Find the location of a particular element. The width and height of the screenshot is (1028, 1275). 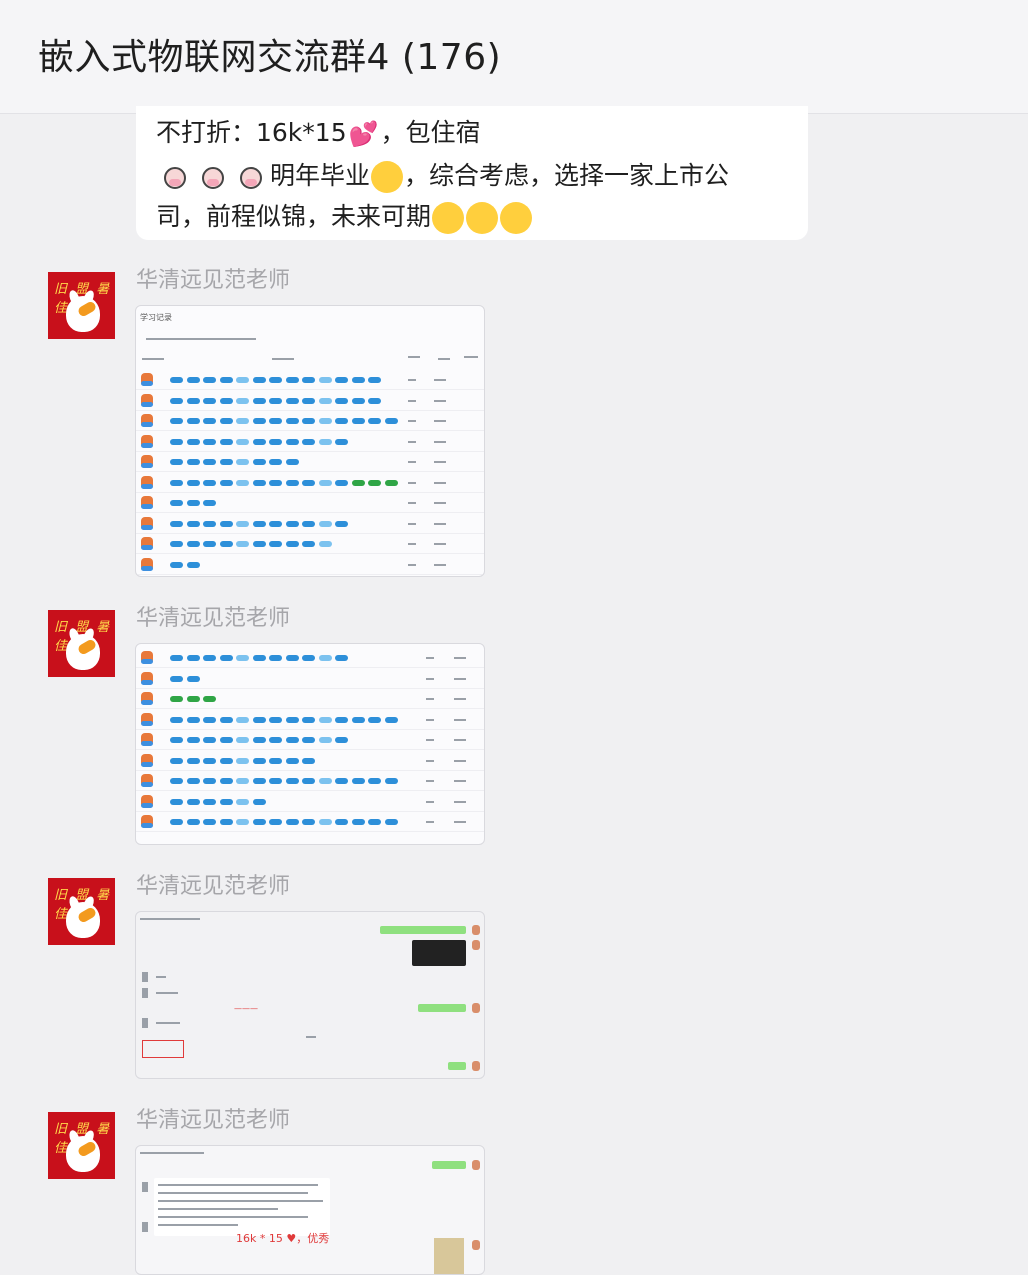

image-header-line is located at coordinates (172, 1153).